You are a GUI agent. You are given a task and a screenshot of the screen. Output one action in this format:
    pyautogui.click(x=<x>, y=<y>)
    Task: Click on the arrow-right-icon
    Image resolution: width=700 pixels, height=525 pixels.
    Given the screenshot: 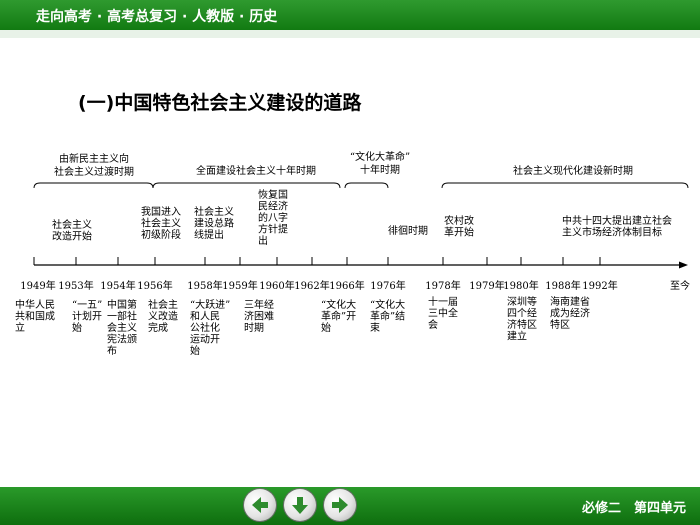 What is the action you would take?
    pyautogui.click(x=340, y=505)
    